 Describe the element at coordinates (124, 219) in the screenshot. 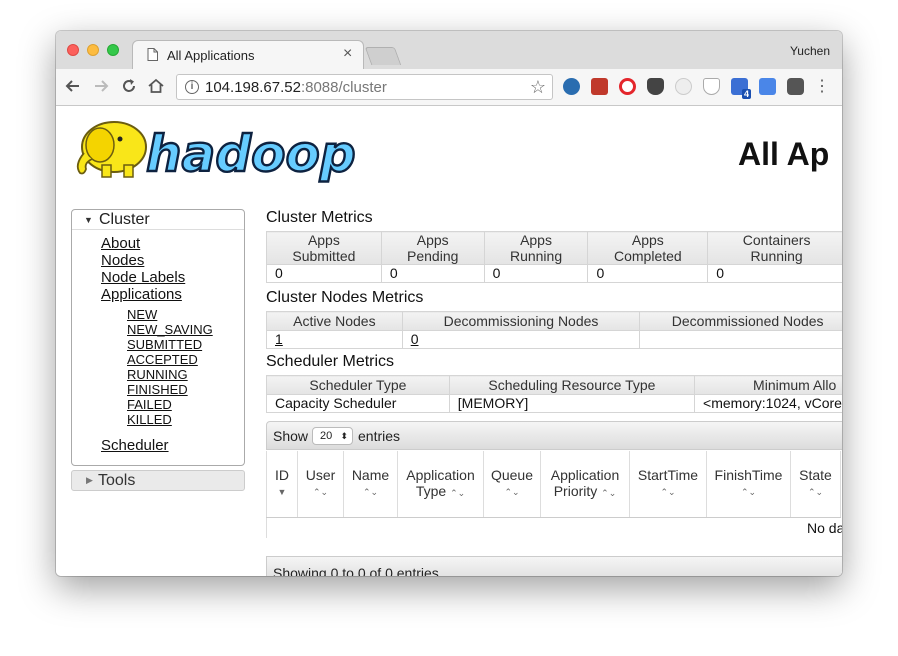

I see `cluster-label: Cluster` at that location.